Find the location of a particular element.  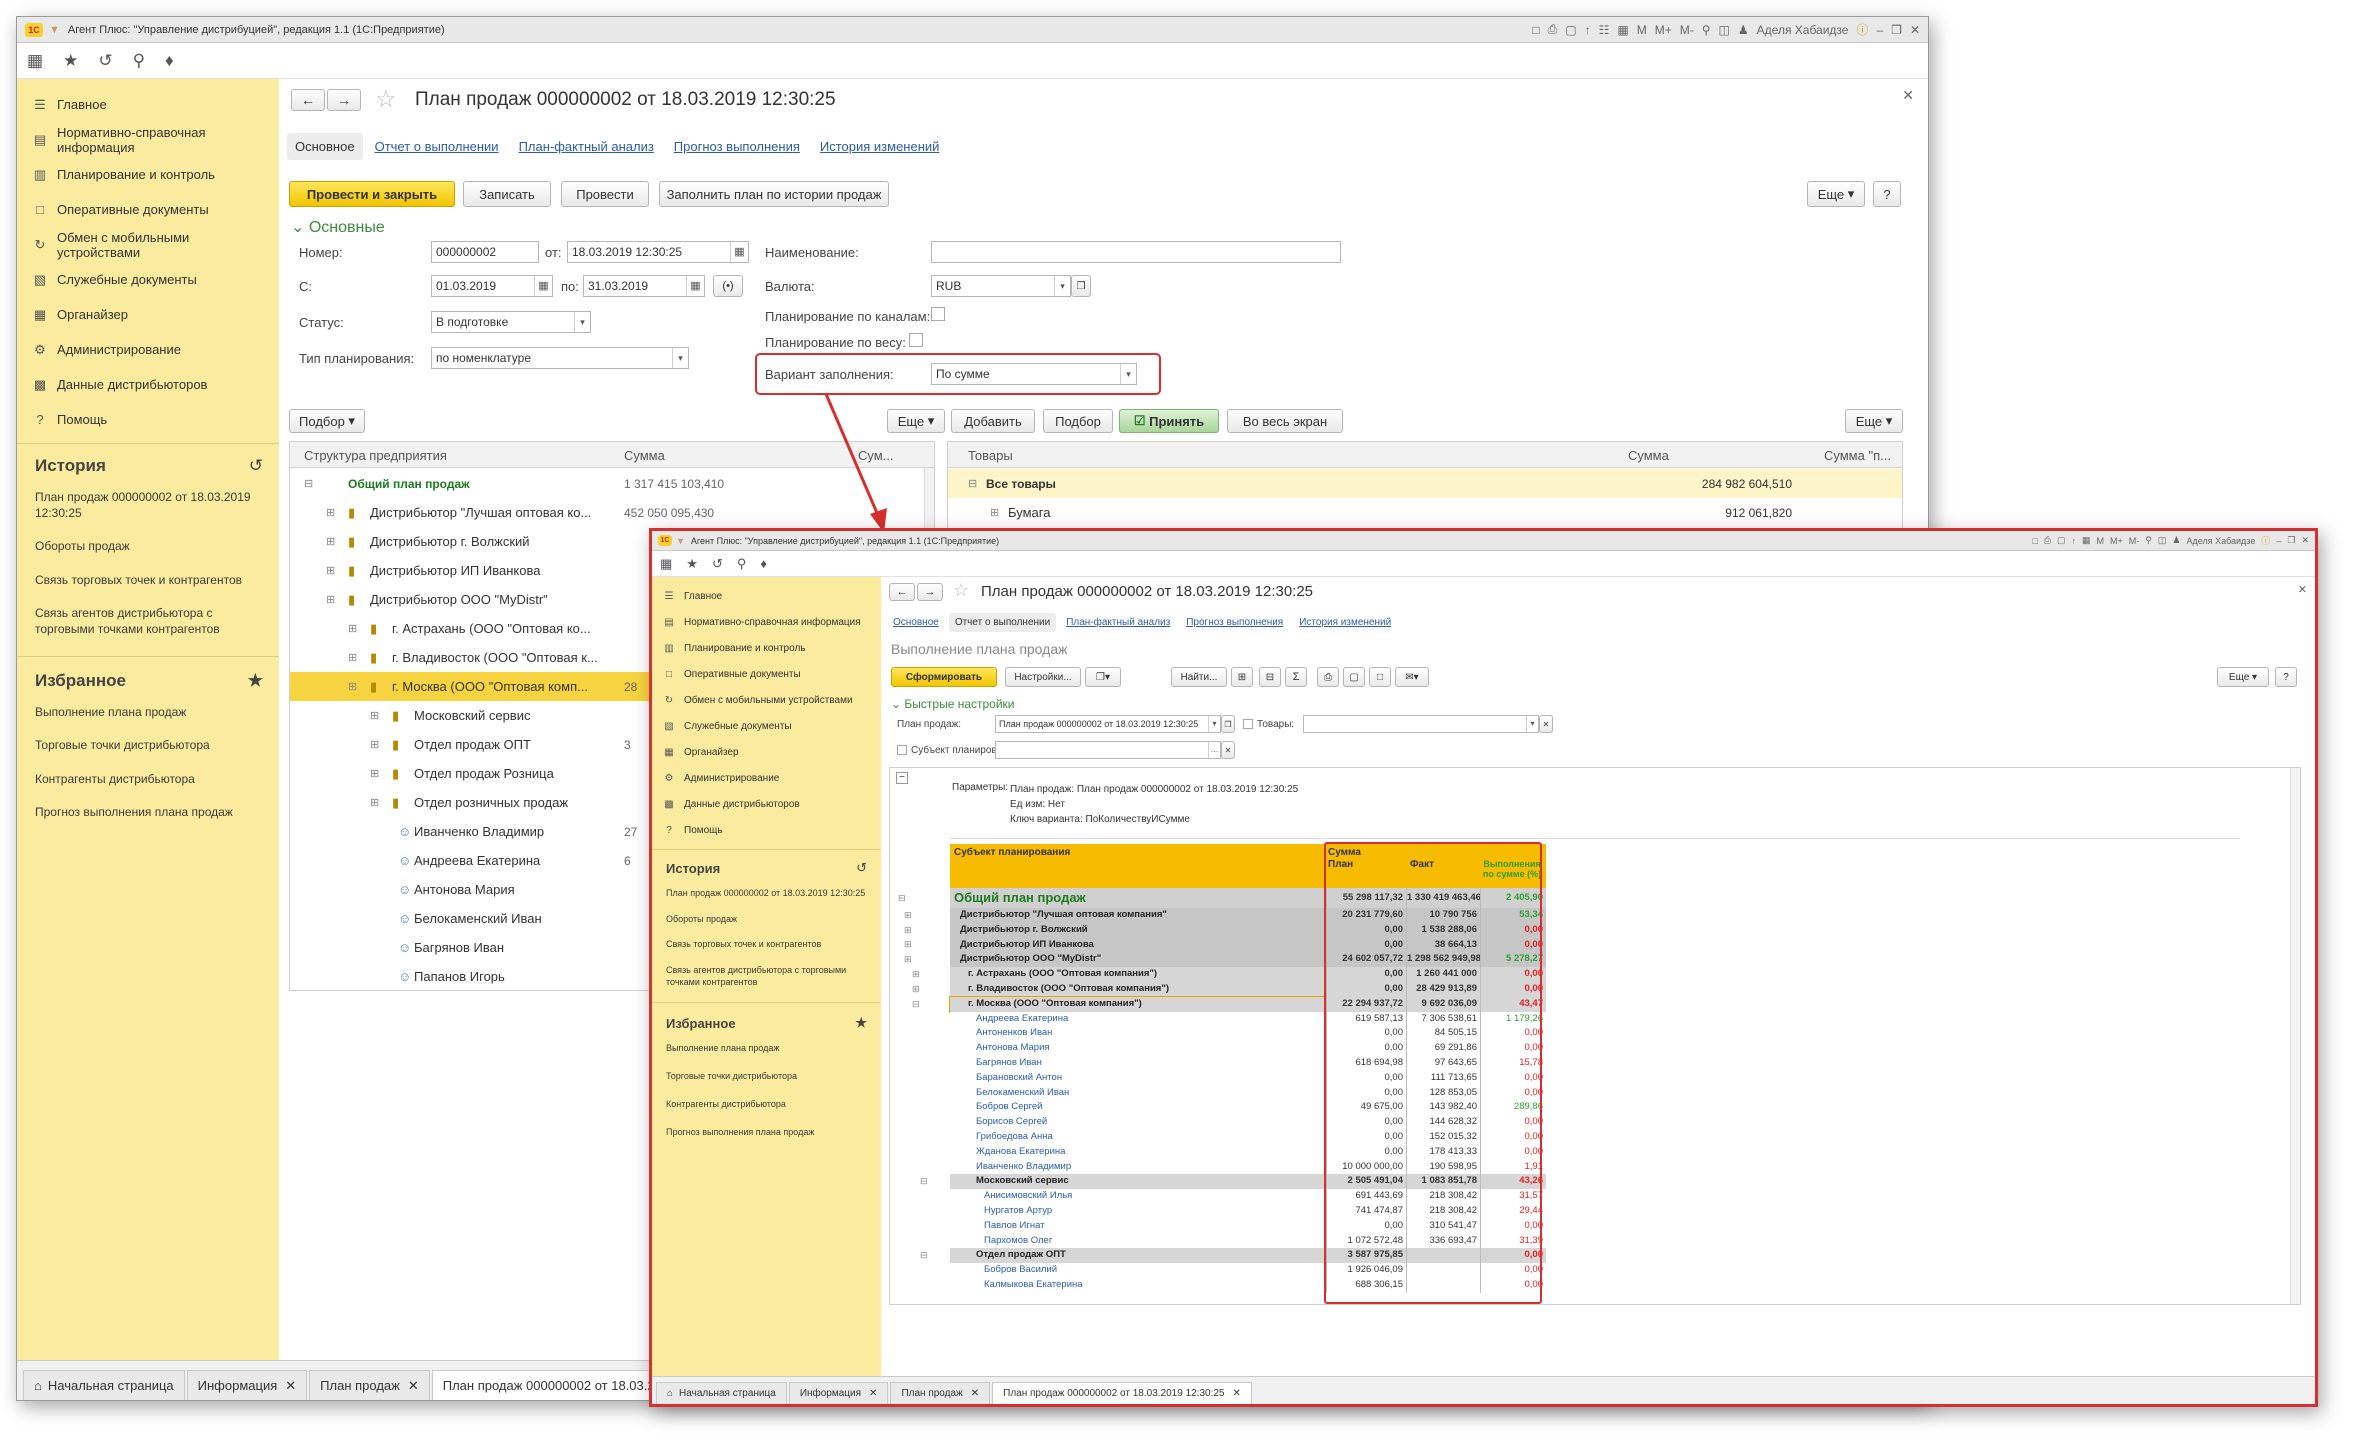

subtab-3: Прогноз выполнения is located at coordinates (1234, 622).